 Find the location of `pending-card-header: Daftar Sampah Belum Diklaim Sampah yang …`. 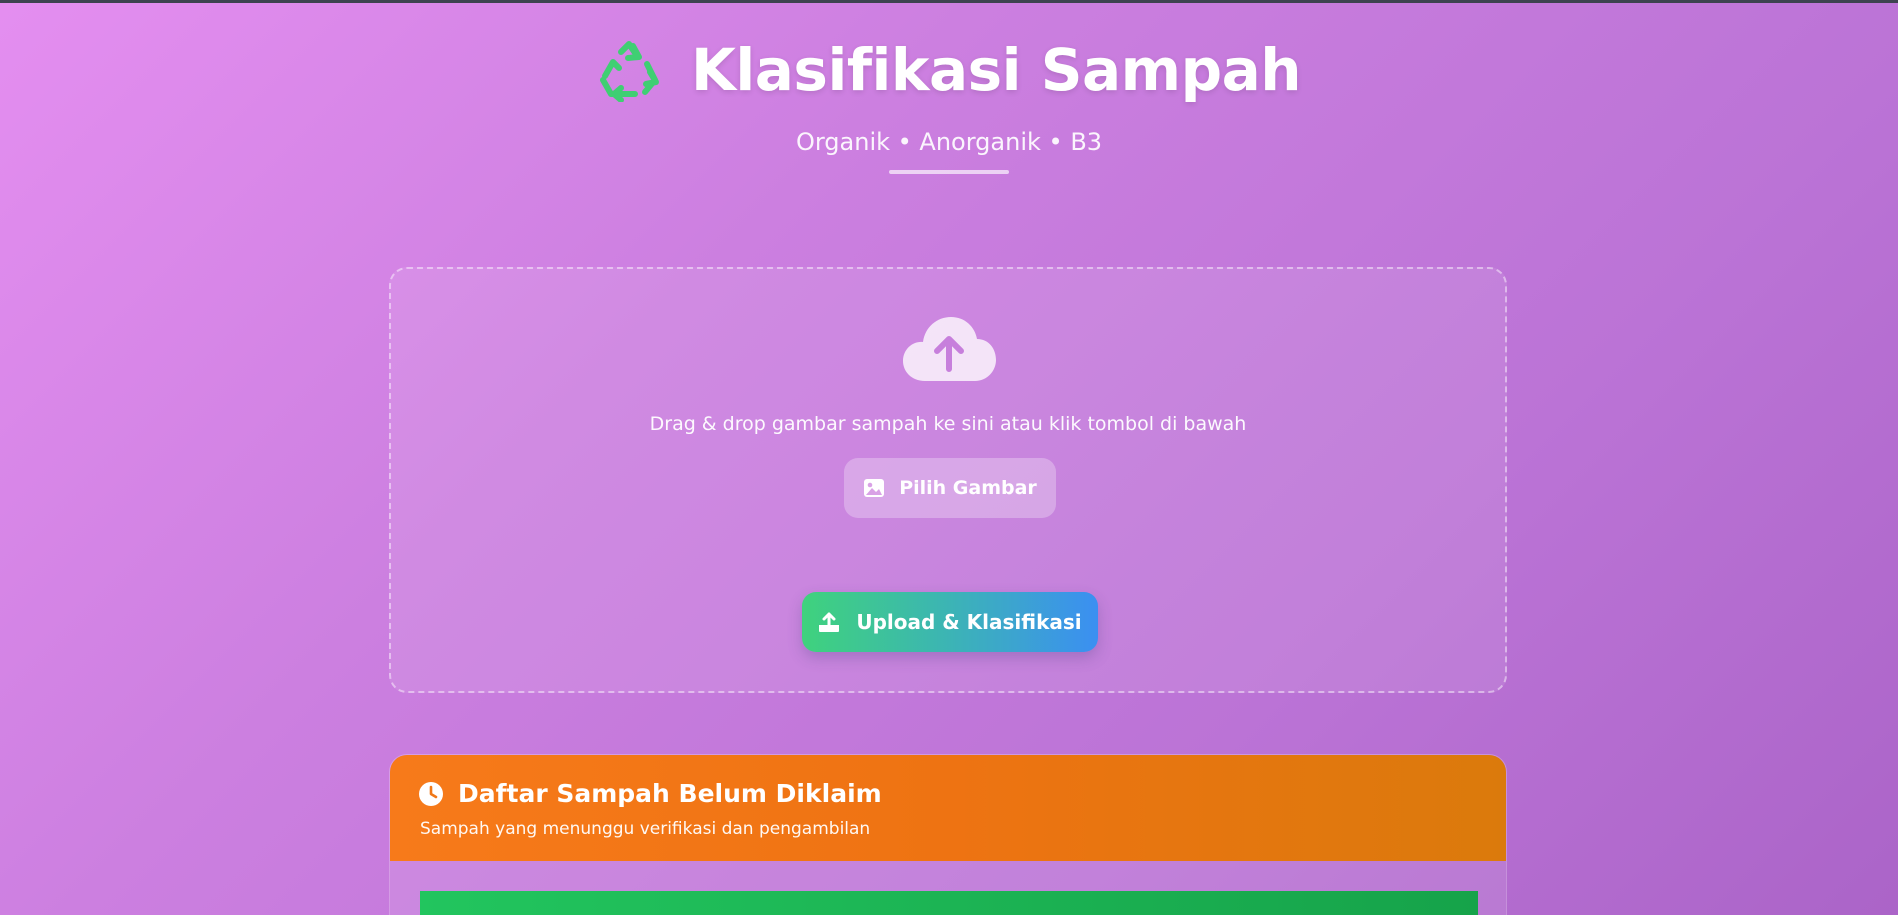

pending-card-header: Daftar Sampah Belum Diklaim Sampah yang … is located at coordinates (948, 808).